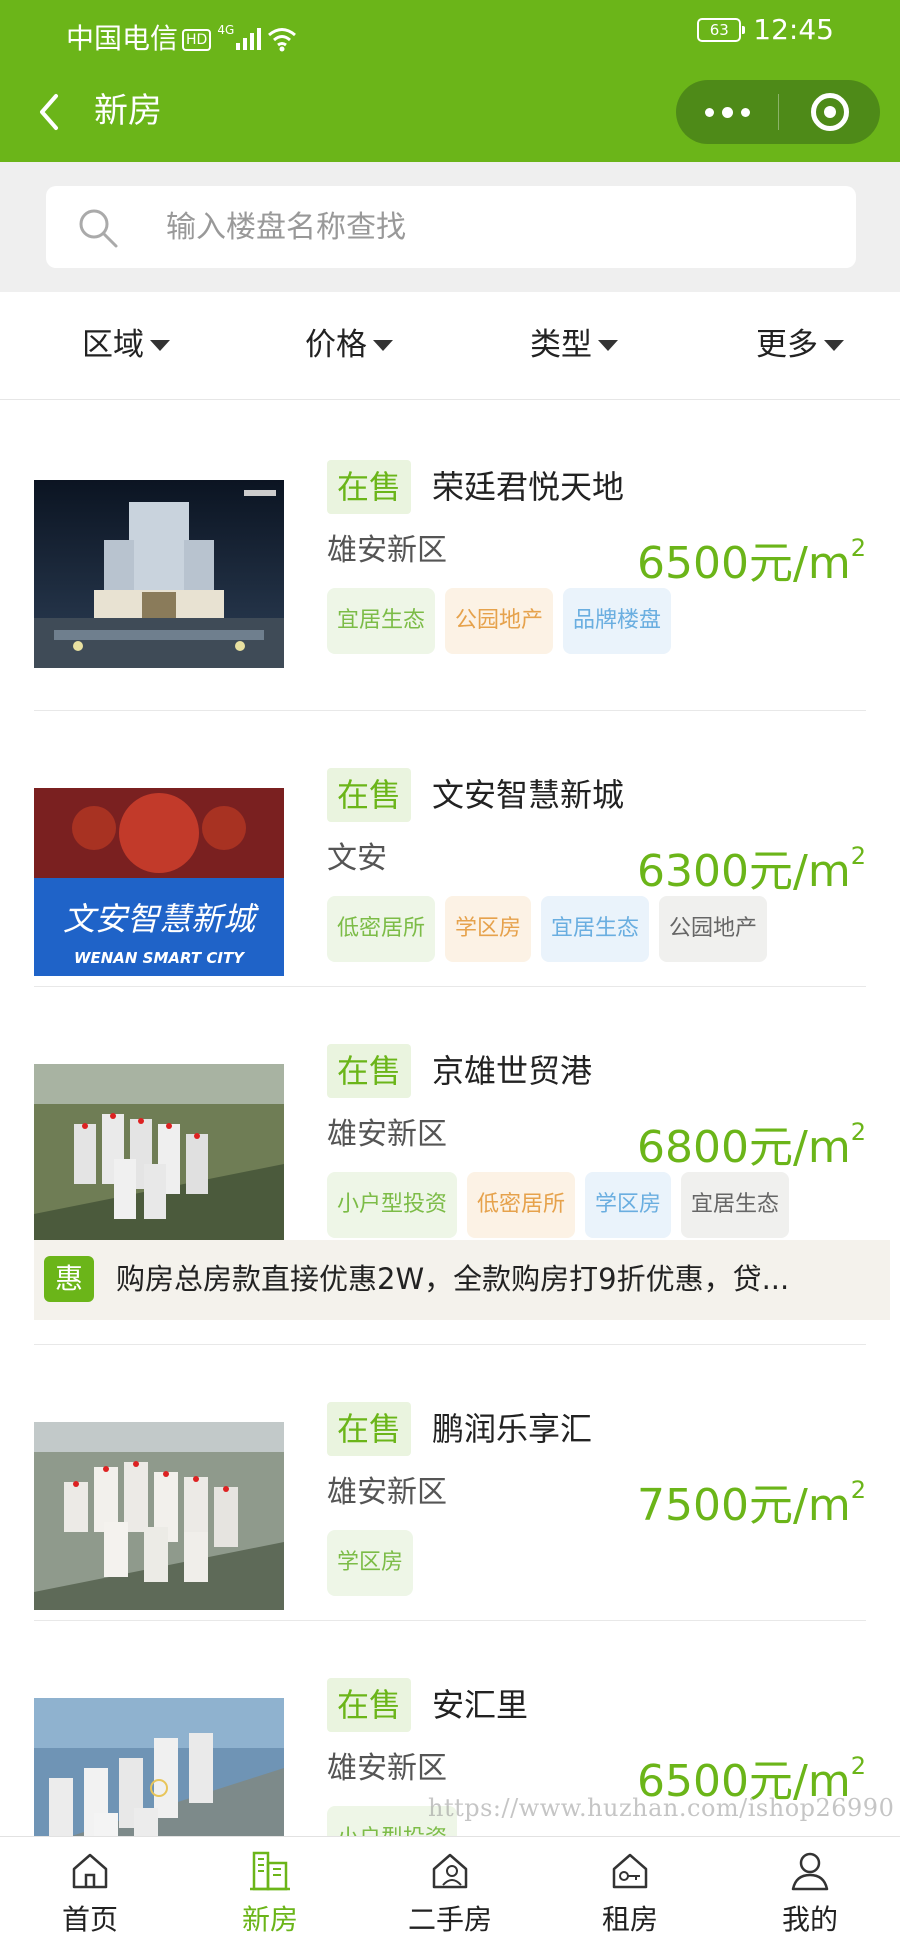  What do you see at coordinates (450, 346) in the screenshot?
I see `filter-bar: 区域 价格 类型 更多` at bounding box center [450, 346].